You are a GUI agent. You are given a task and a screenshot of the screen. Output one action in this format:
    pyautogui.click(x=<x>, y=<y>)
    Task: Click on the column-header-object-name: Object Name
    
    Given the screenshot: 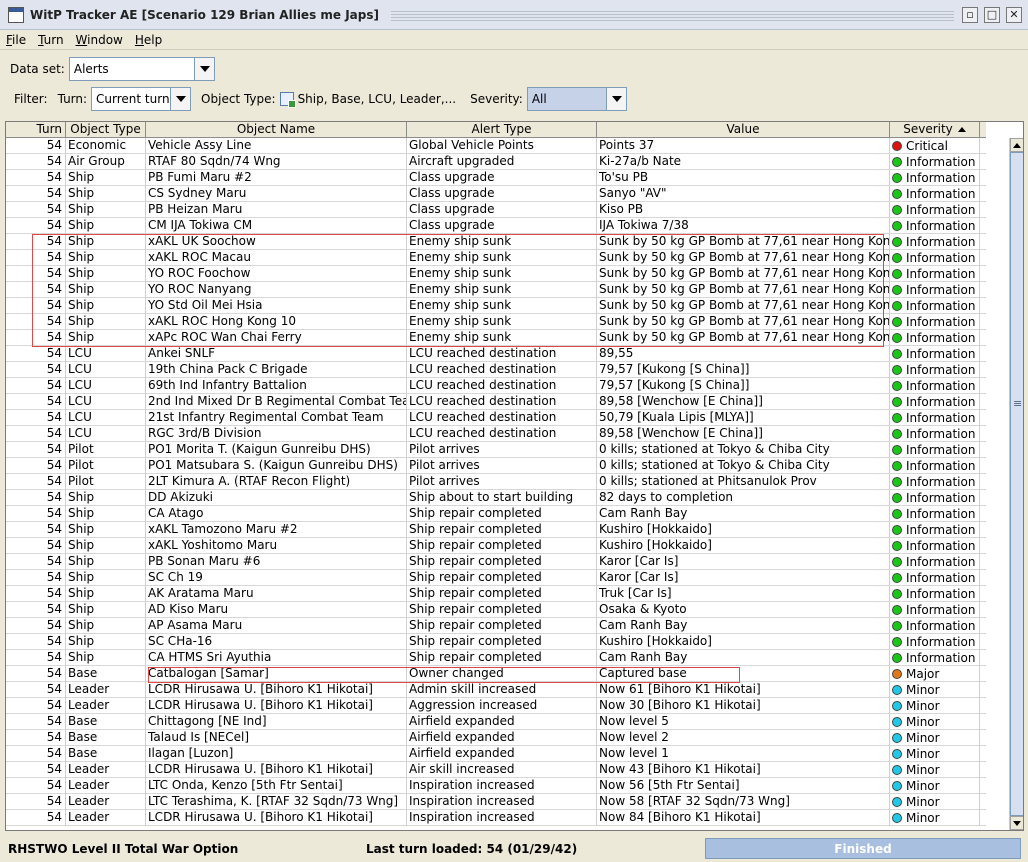 What is the action you would take?
    pyautogui.click(x=276, y=130)
    